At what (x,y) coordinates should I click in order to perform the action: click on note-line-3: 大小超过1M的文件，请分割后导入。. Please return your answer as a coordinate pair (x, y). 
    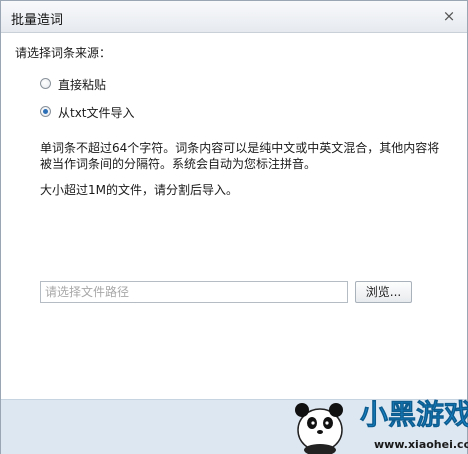
    Looking at the image, I should click on (139, 190).